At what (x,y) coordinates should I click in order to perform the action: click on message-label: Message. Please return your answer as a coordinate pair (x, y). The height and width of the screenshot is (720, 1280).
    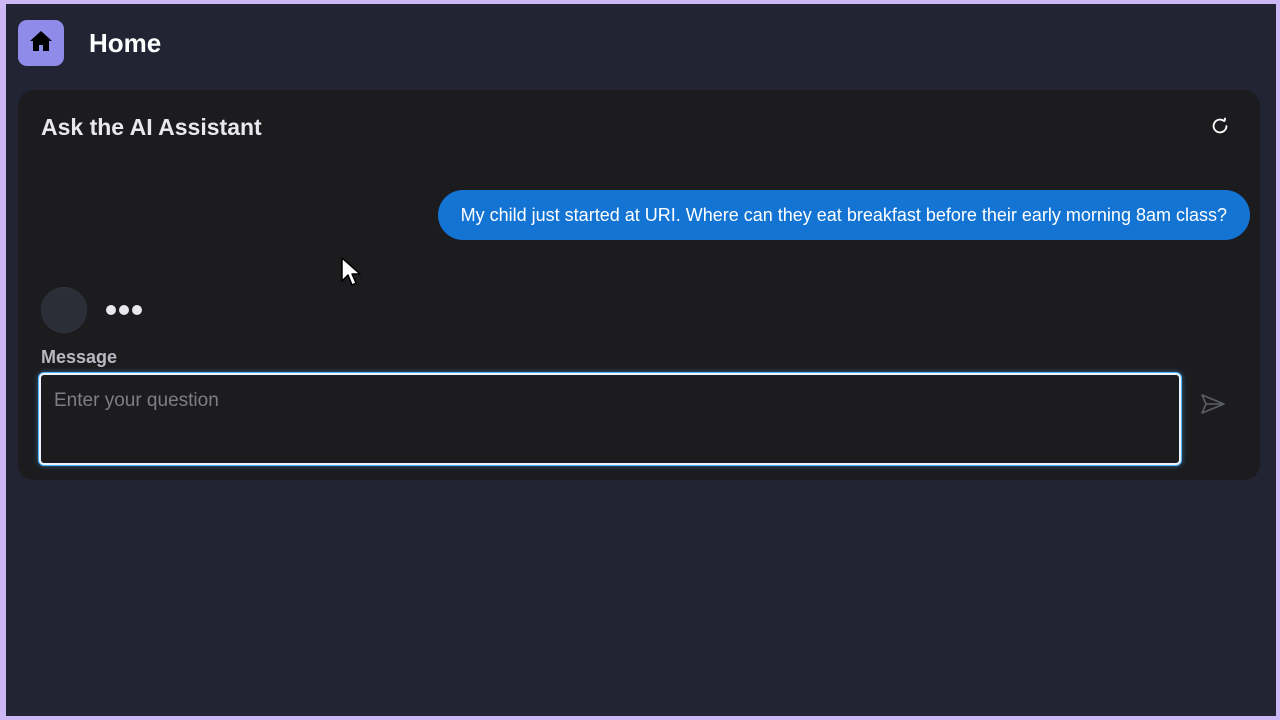
    Looking at the image, I should click on (79, 357).